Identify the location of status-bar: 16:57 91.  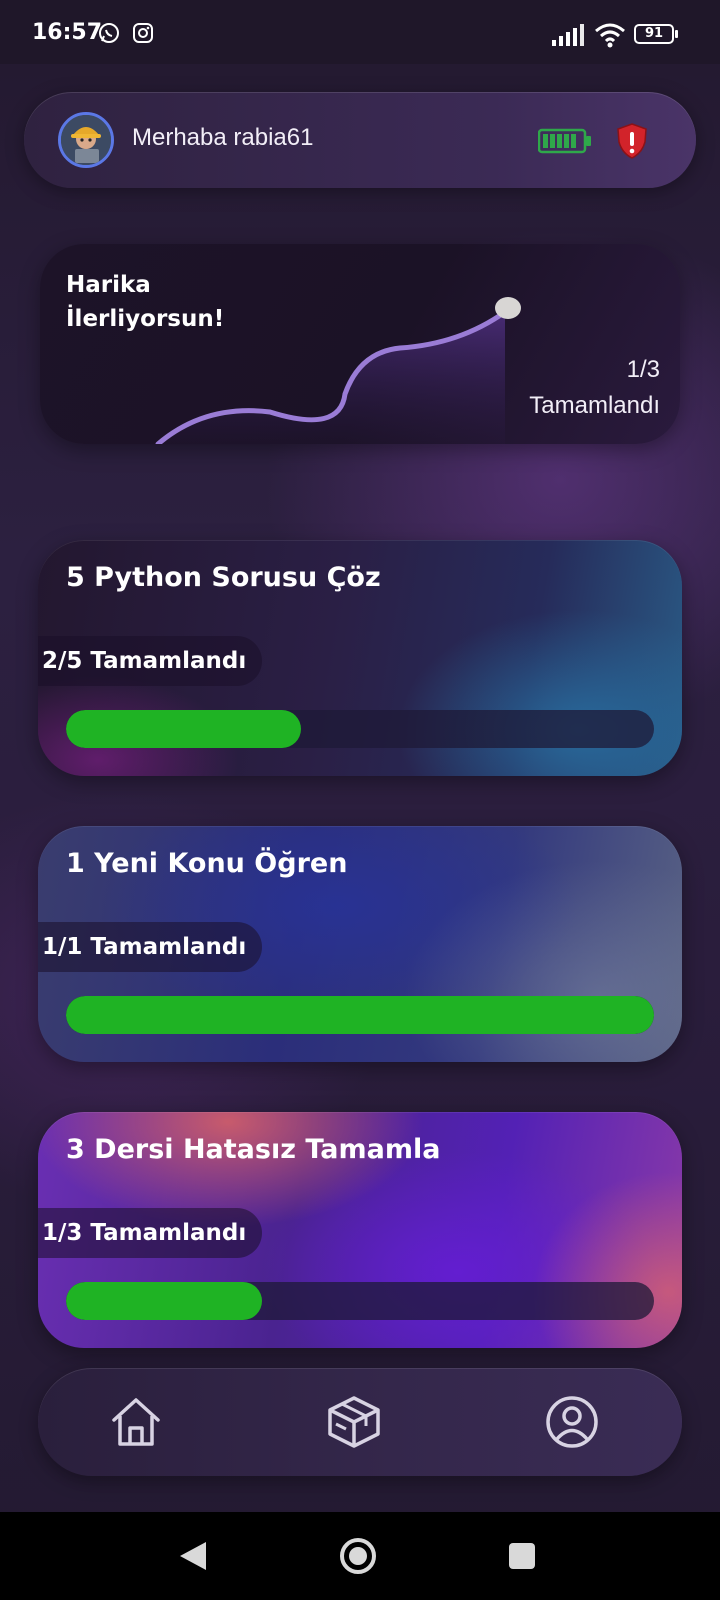
(360, 32).